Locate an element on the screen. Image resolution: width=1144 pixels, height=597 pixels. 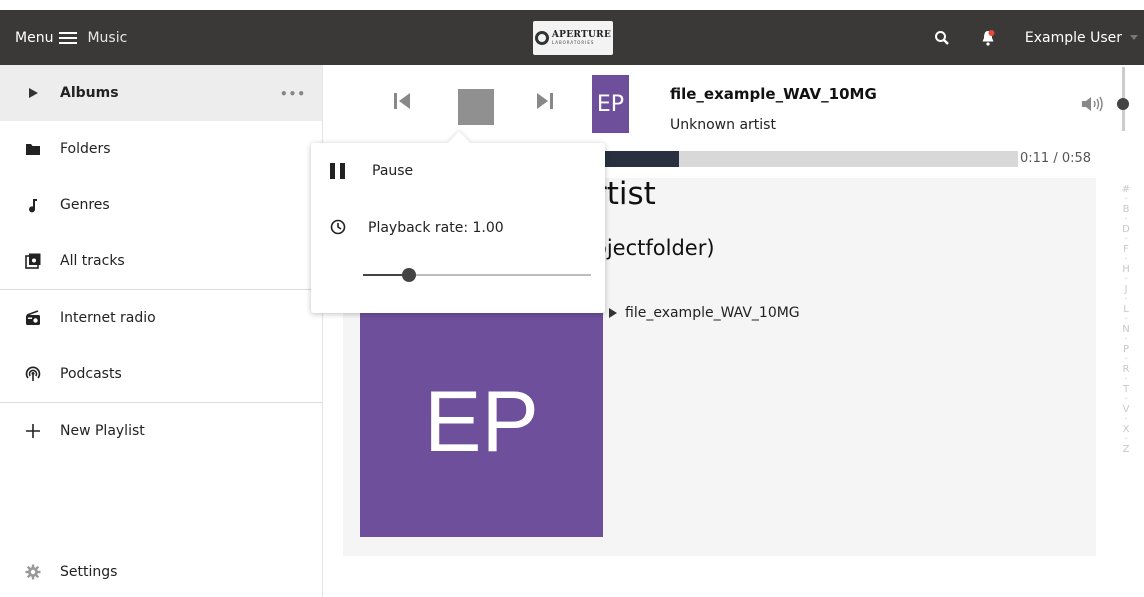
sidebar-item-label: Podcasts is located at coordinates (91, 374).